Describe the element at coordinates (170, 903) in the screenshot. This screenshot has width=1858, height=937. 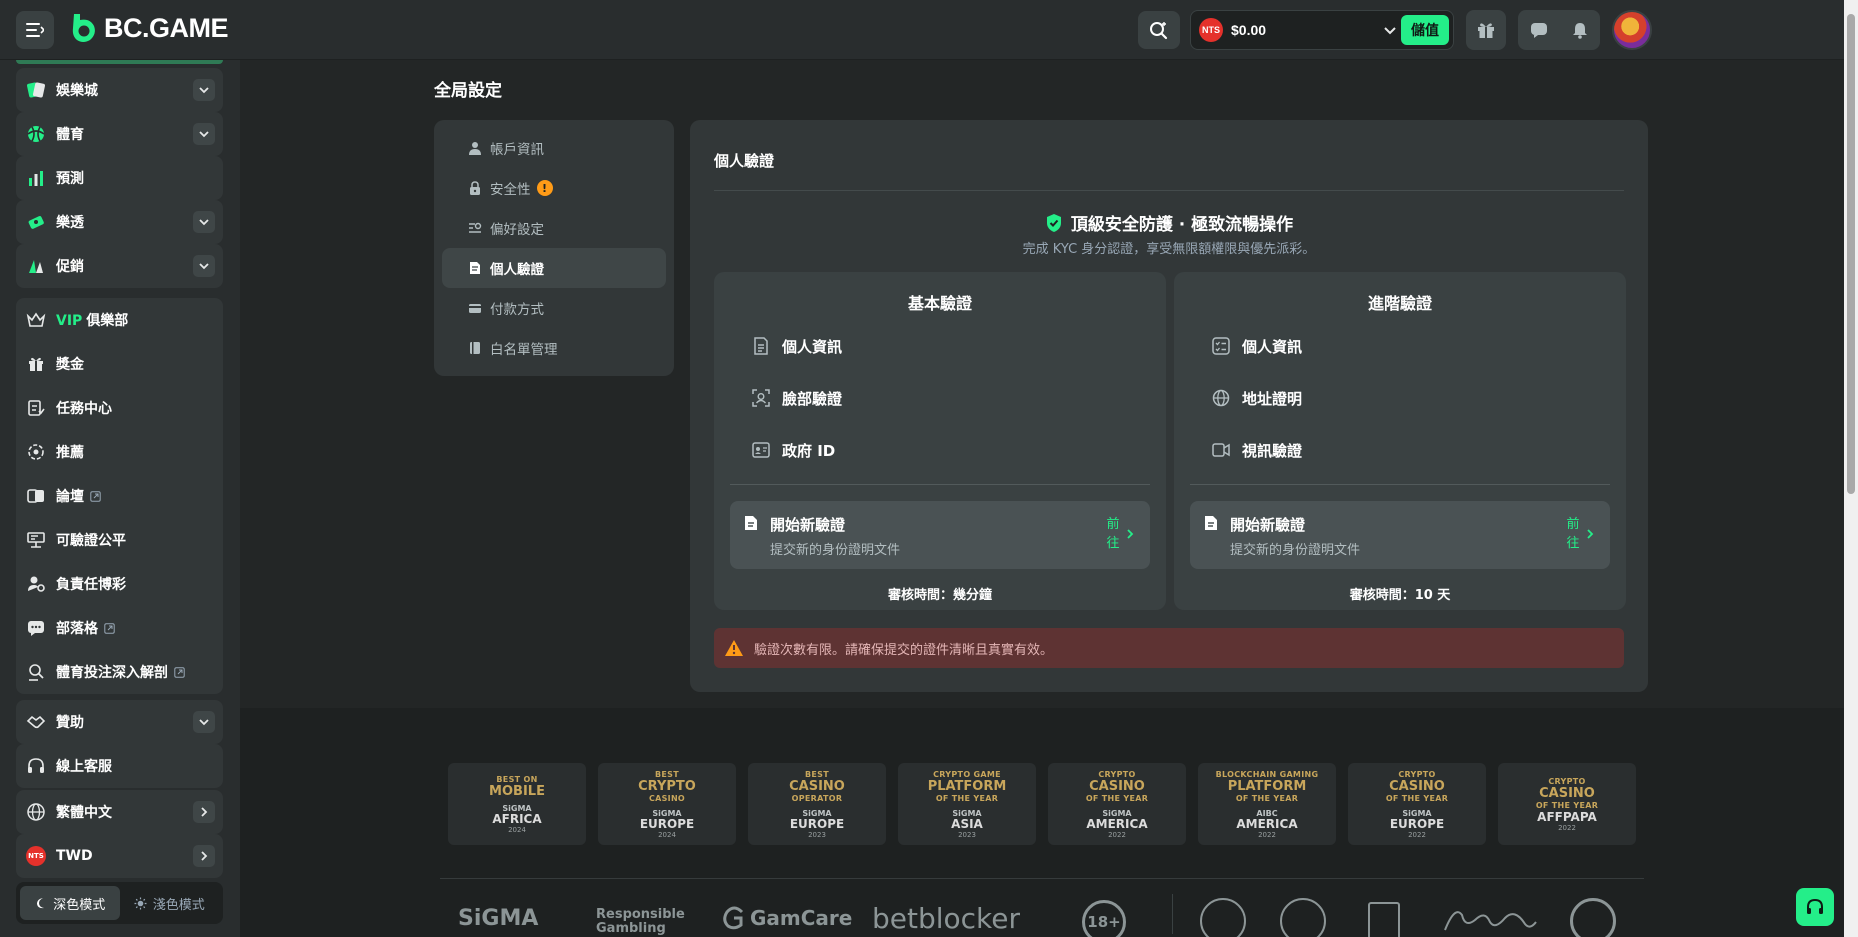
I see `light-mode-option: 淺色模式` at that location.